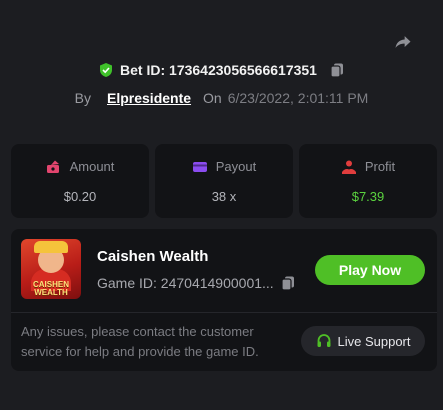 The width and height of the screenshot is (443, 410). I want to click on share-button, so click(403, 42).